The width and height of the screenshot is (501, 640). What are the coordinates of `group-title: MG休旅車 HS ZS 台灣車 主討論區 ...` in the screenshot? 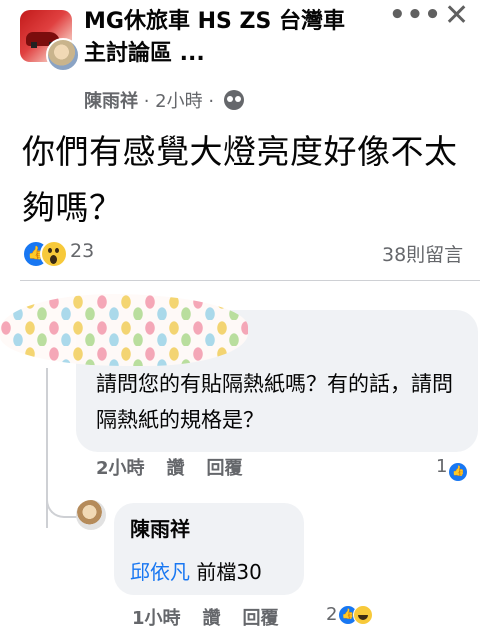 It's located at (229, 38).